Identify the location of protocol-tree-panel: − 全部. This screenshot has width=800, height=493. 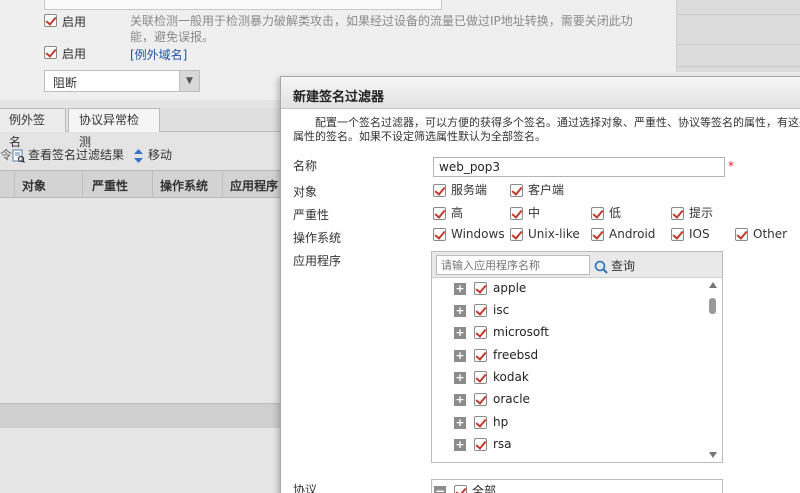
(577, 486).